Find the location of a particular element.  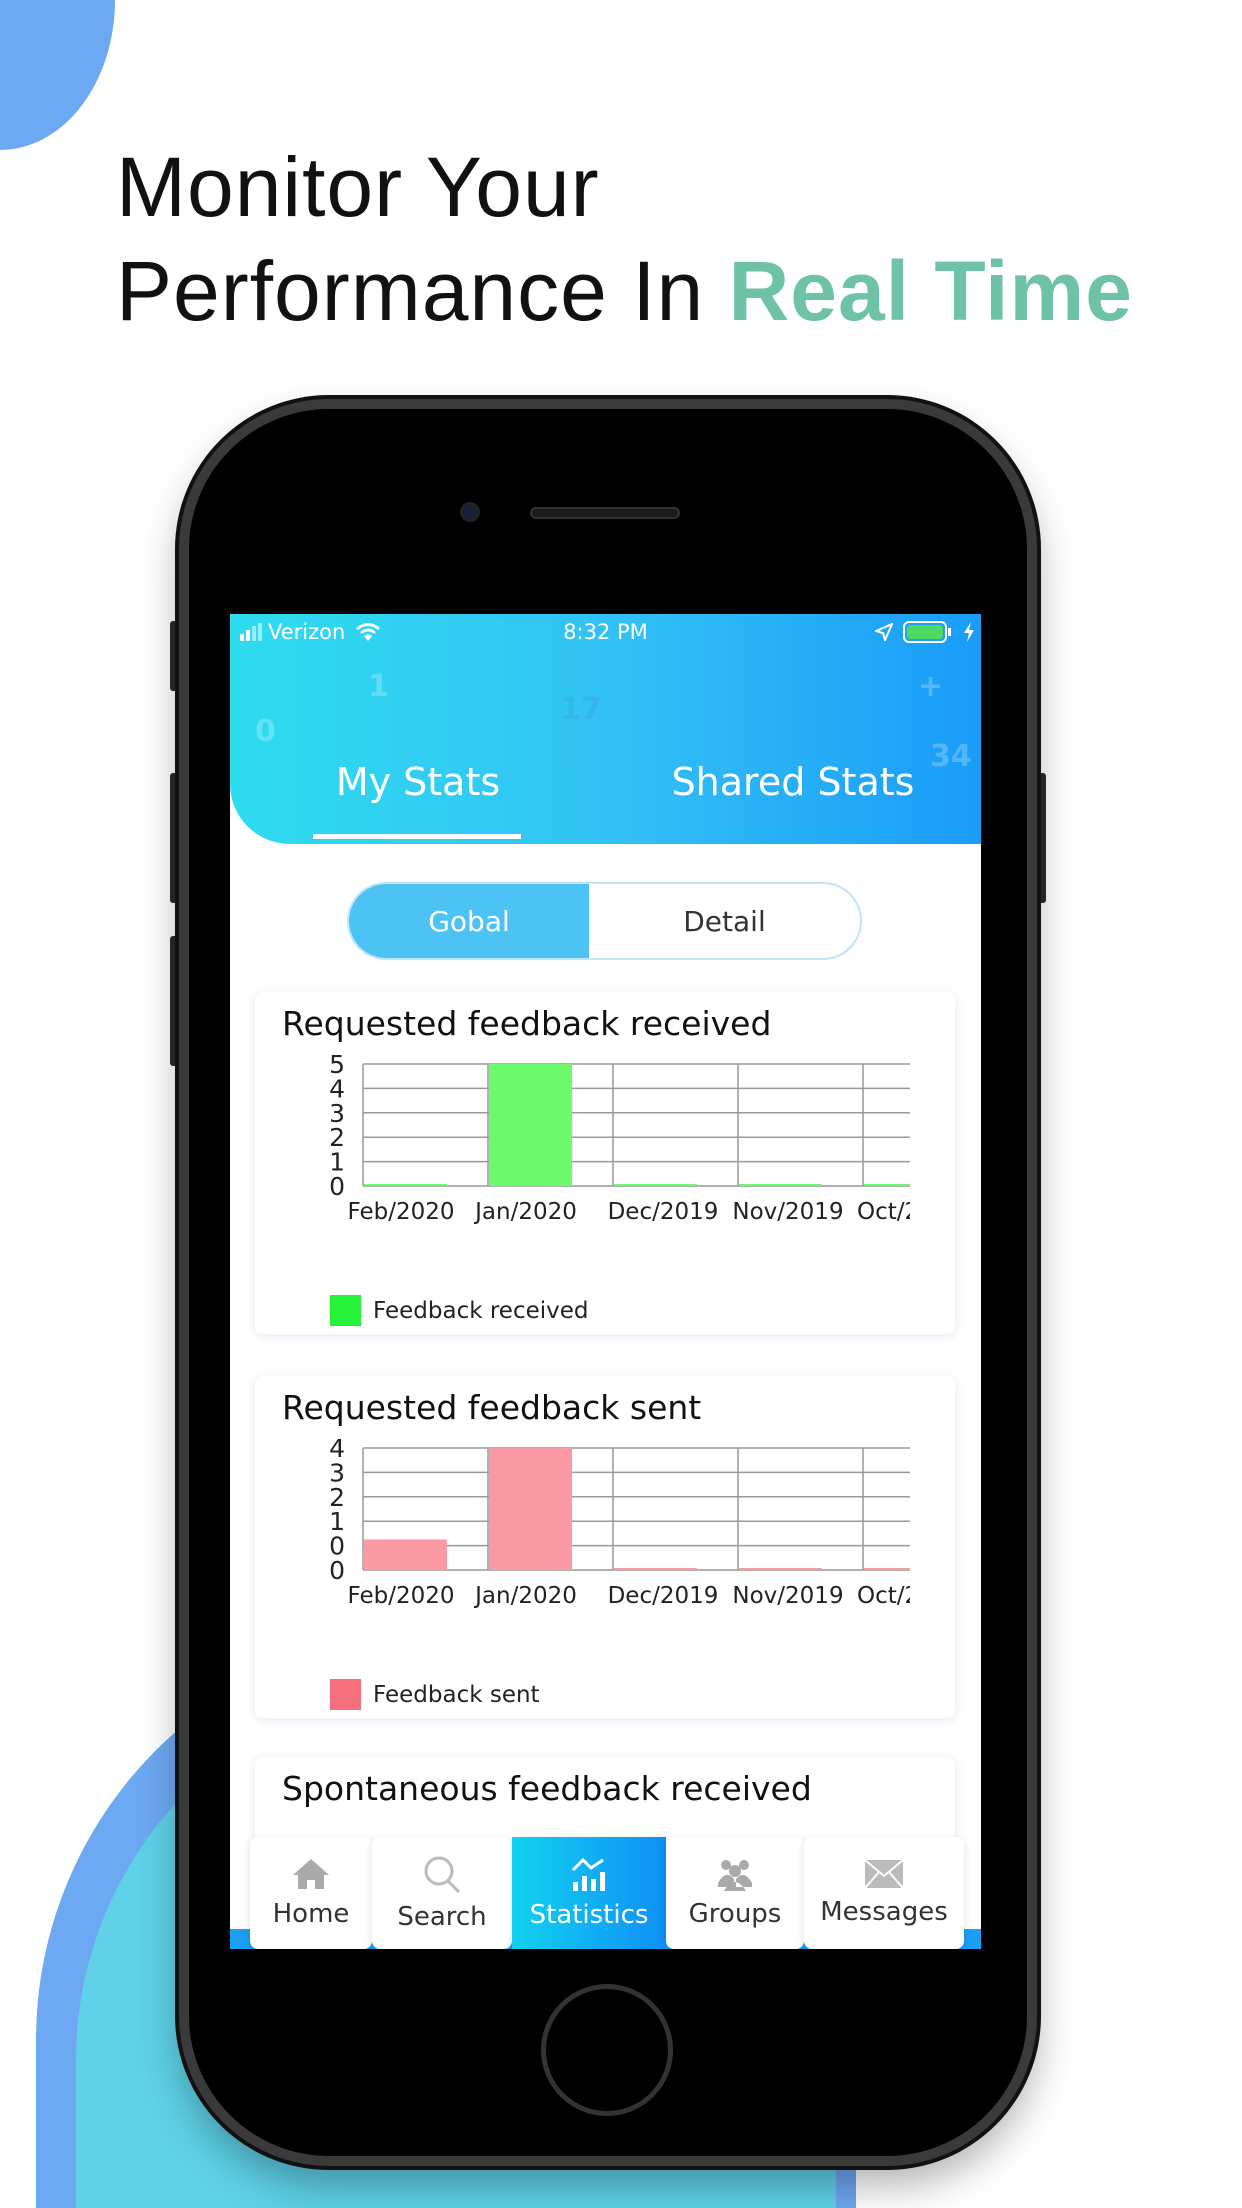

camera is located at coordinates (470, 512).